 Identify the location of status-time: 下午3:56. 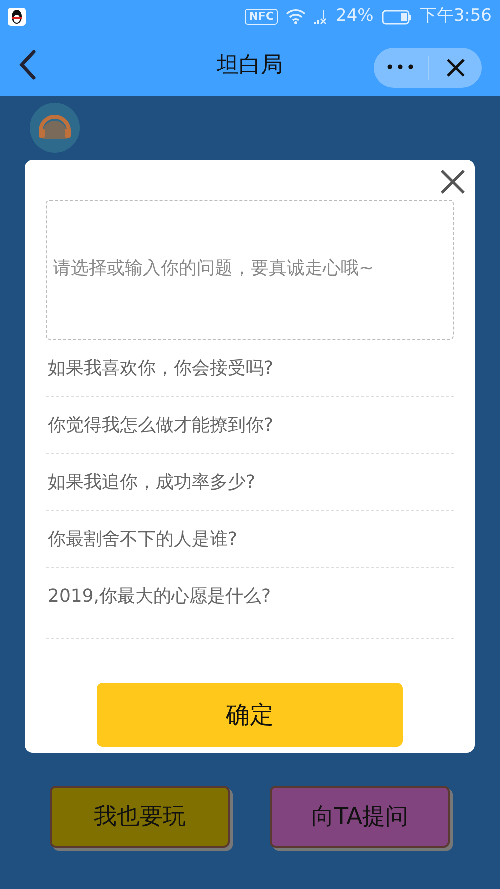
(456, 16).